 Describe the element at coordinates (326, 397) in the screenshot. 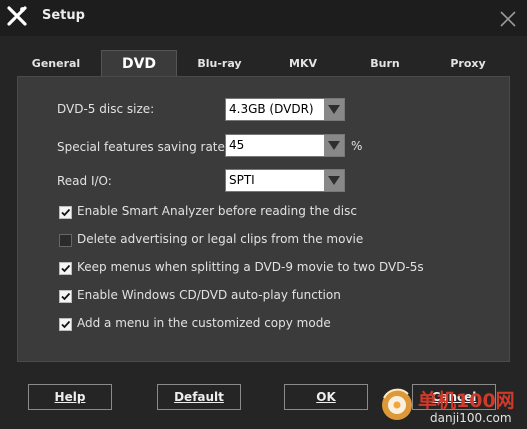

I see `ok-button: OK` at that location.